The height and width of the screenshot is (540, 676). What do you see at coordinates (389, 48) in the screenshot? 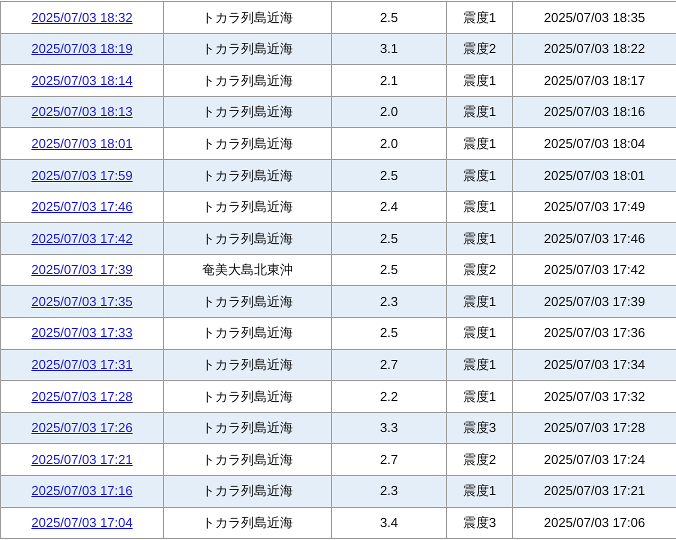
I see `magnitude-text: 3.1` at bounding box center [389, 48].